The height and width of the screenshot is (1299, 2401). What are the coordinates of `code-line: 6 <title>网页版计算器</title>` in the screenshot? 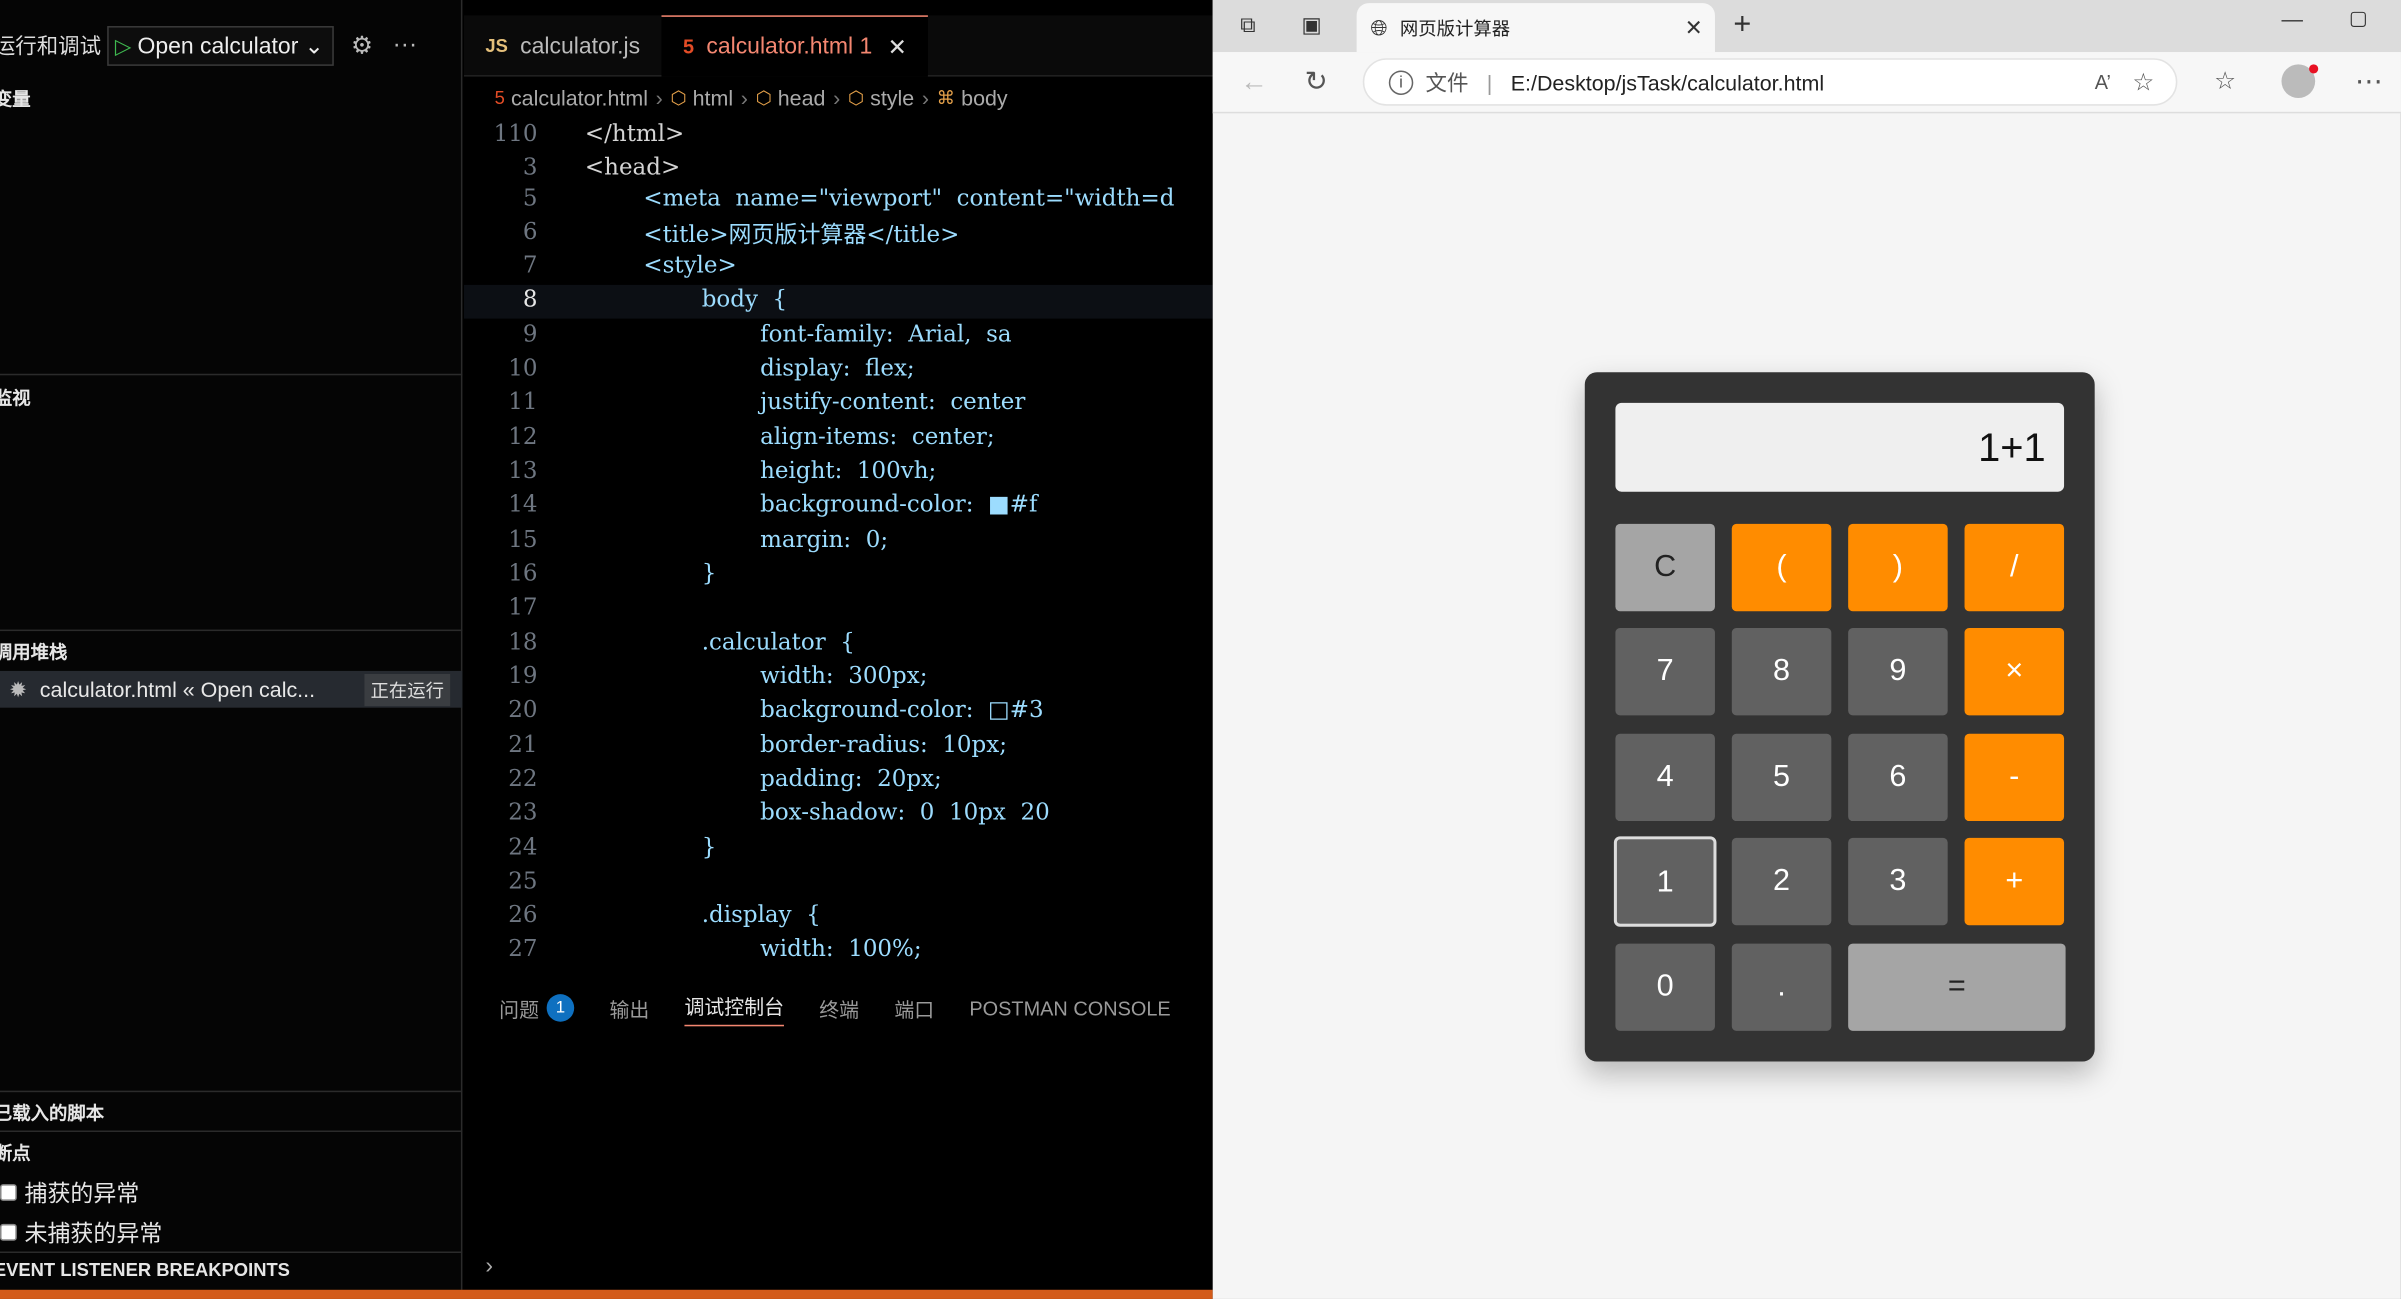 It's located at (838, 235).